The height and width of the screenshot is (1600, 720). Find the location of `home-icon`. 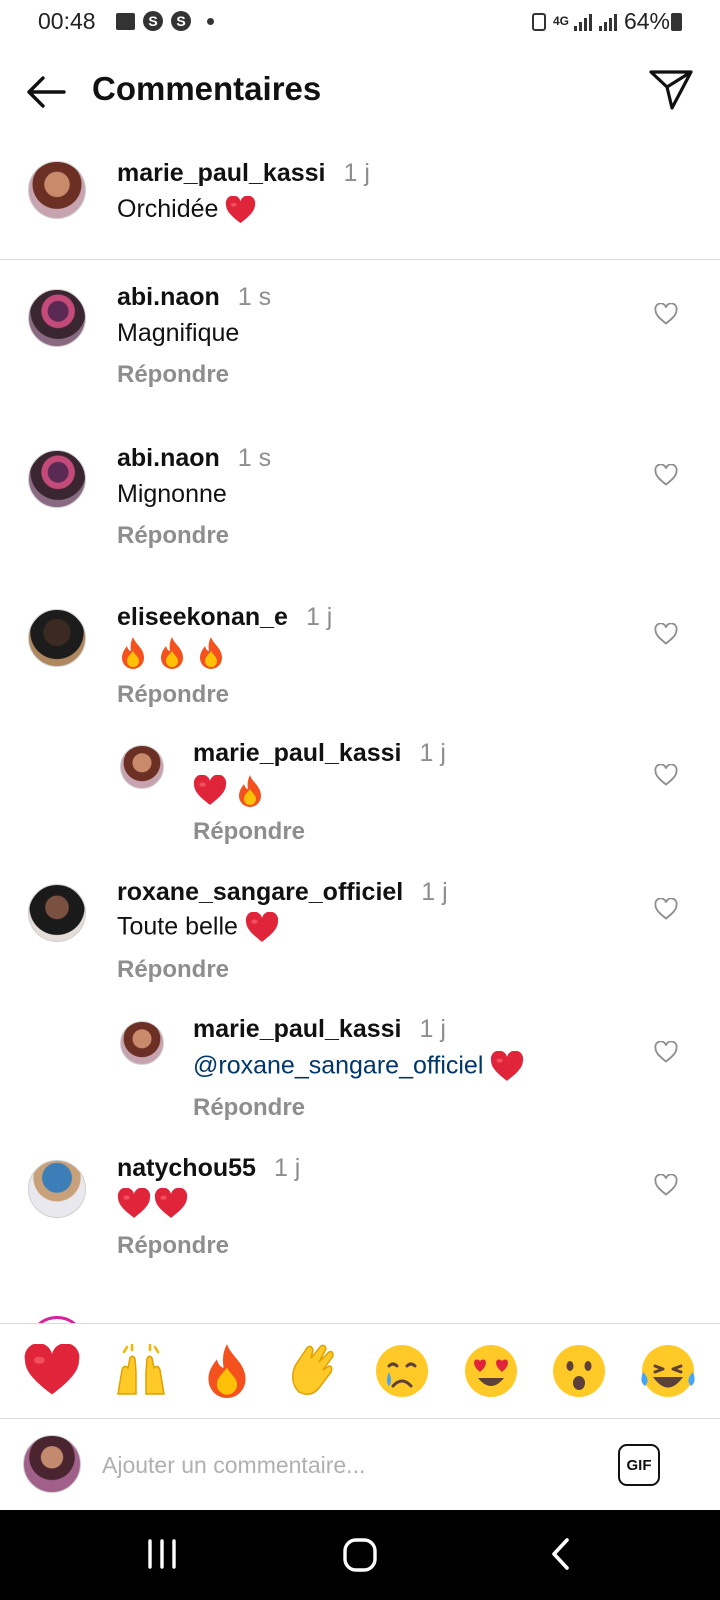

home-icon is located at coordinates (360, 1555).